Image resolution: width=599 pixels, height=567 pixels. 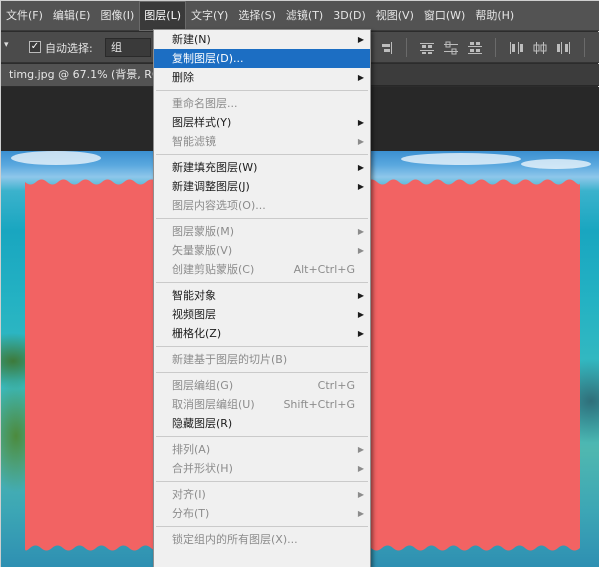 What do you see at coordinates (203, 385) in the screenshot?
I see `menu-item-label: 图层编组(G)` at bounding box center [203, 385].